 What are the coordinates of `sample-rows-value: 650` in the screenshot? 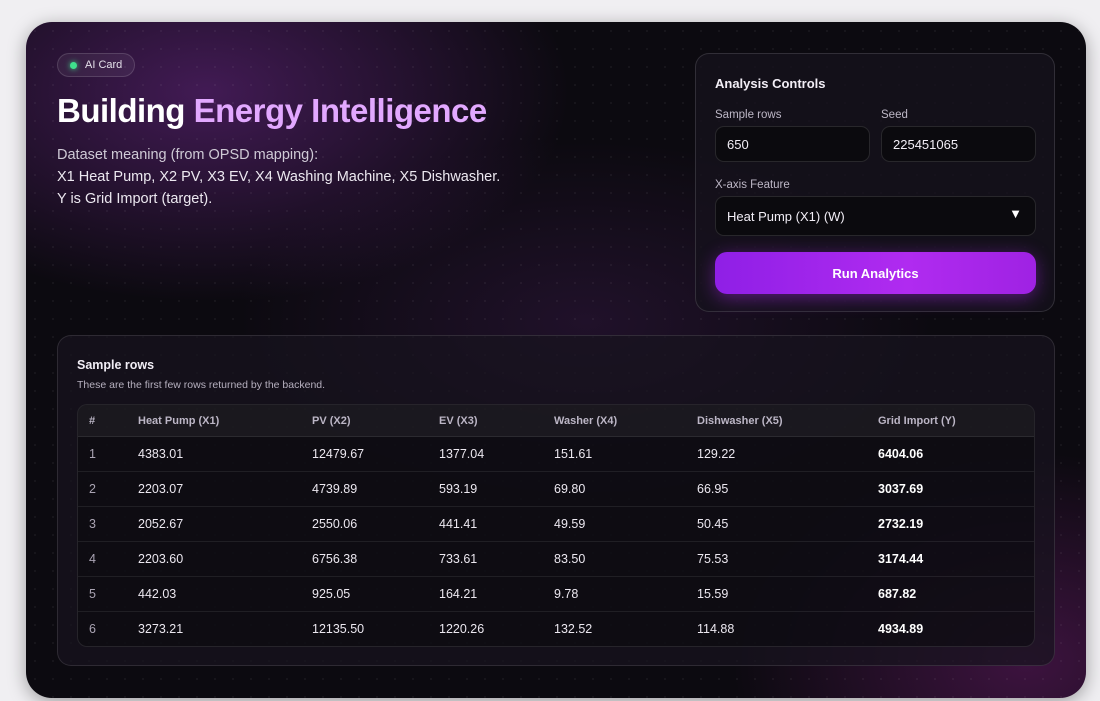 It's located at (738, 144).